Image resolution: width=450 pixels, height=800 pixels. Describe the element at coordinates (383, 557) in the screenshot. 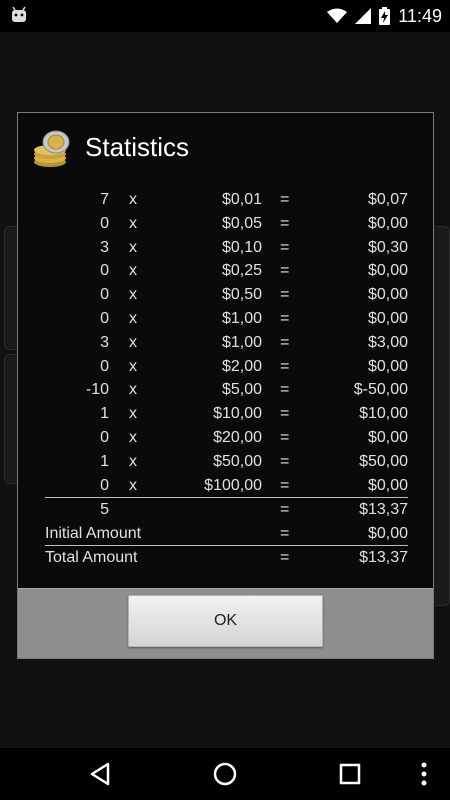

I see `total-amount-value: $13,37` at that location.